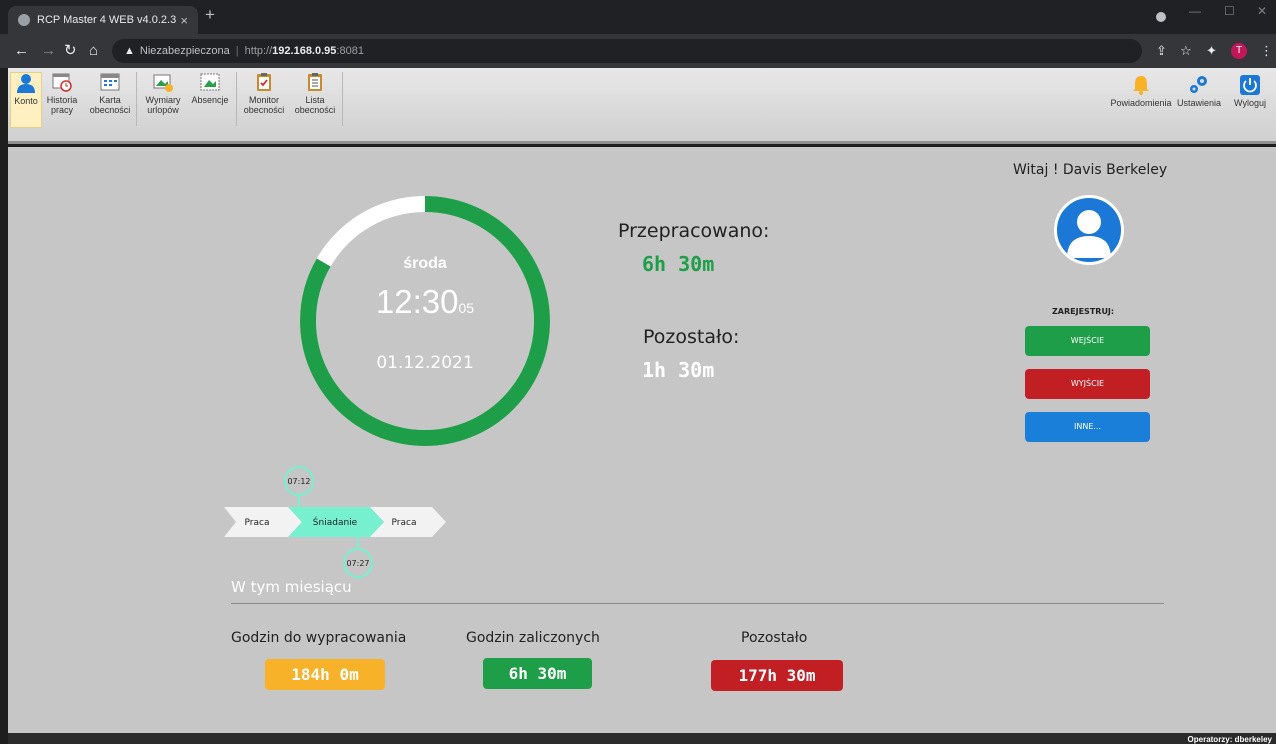 This screenshot has width=1276, height=744. Describe the element at coordinates (678, 264) in the screenshot. I see `worked-value: 6h 30m` at that location.